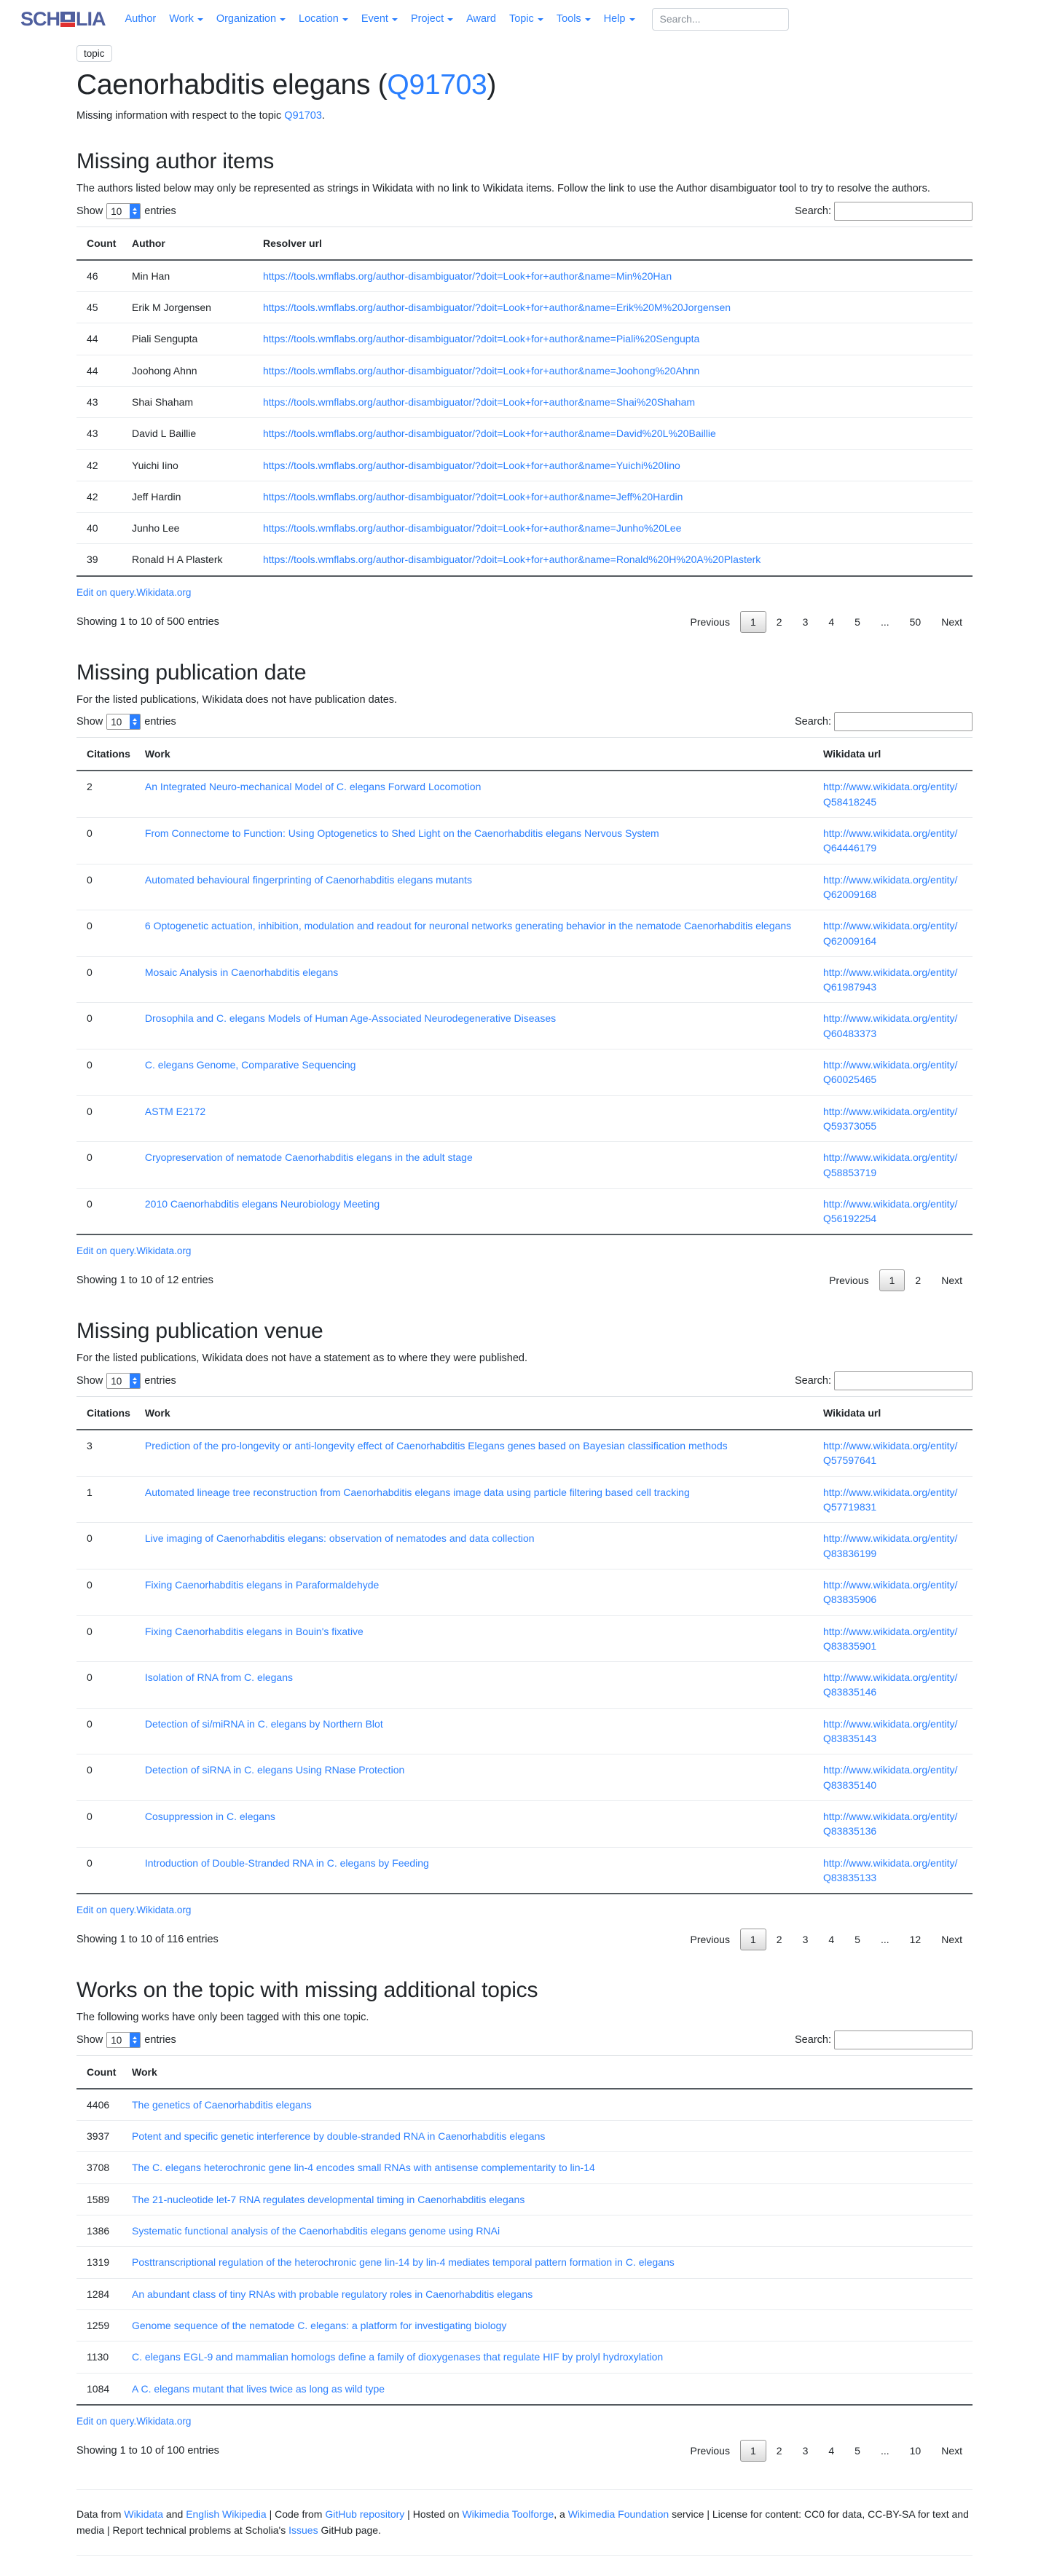  Describe the element at coordinates (379, 19) in the screenshot. I see `nav-item-event: Event` at that location.